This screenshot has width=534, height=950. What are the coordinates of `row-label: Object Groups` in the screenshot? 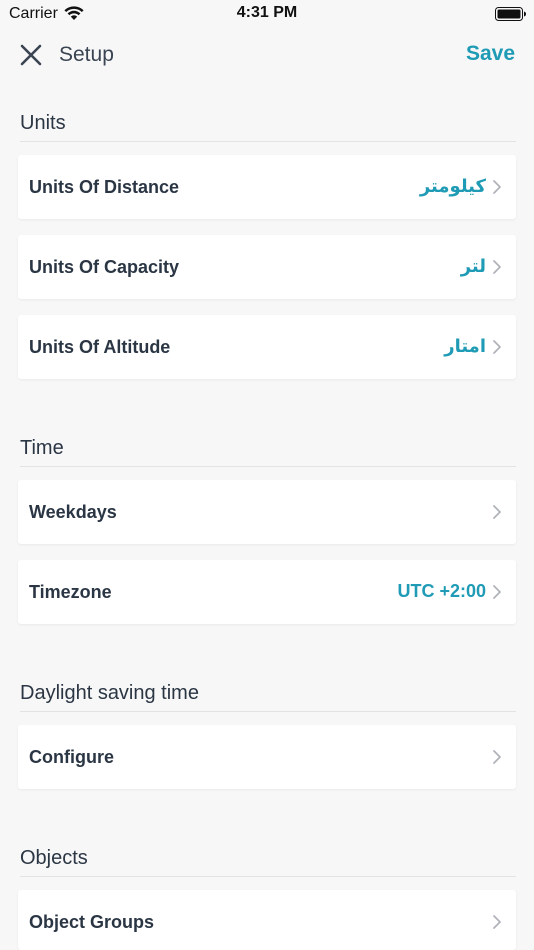 It's located at (92, 922).